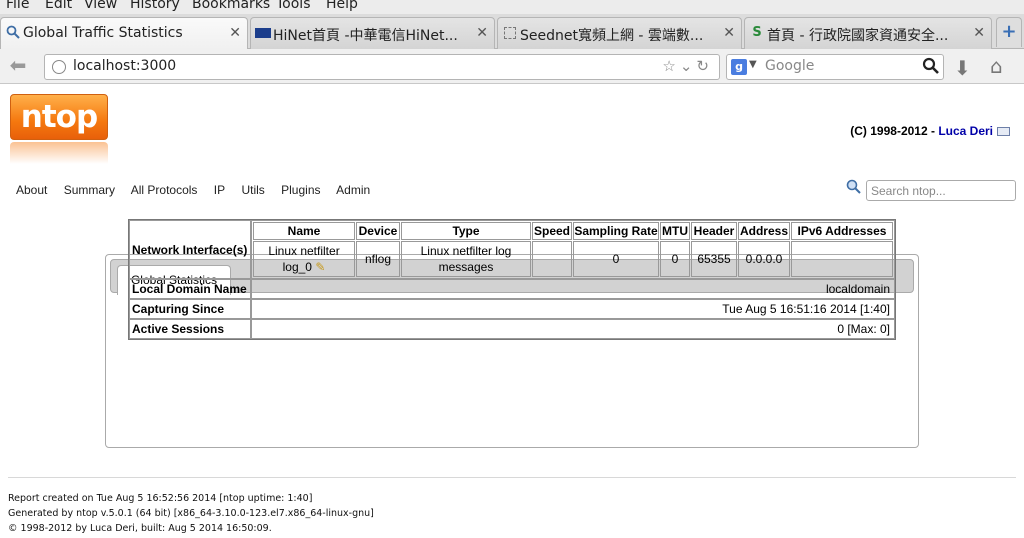 The width and height of the screenshot is (1024, 538). I want to click on capturing-since-label: Capturing Since, so click(190, 309).